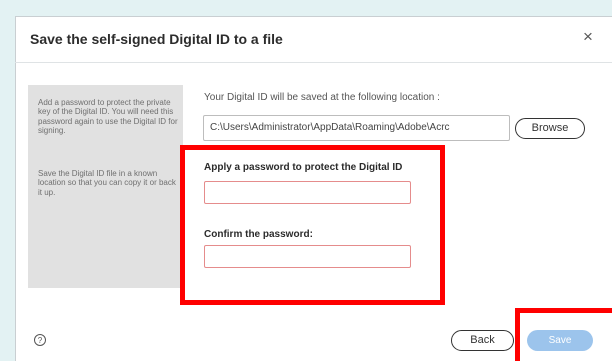 Image resolution: width=612 pixels, height=361 pixels. Describe the element at coordinates (560, 340) in the screenshot. I see `save-button: Save` at that location.